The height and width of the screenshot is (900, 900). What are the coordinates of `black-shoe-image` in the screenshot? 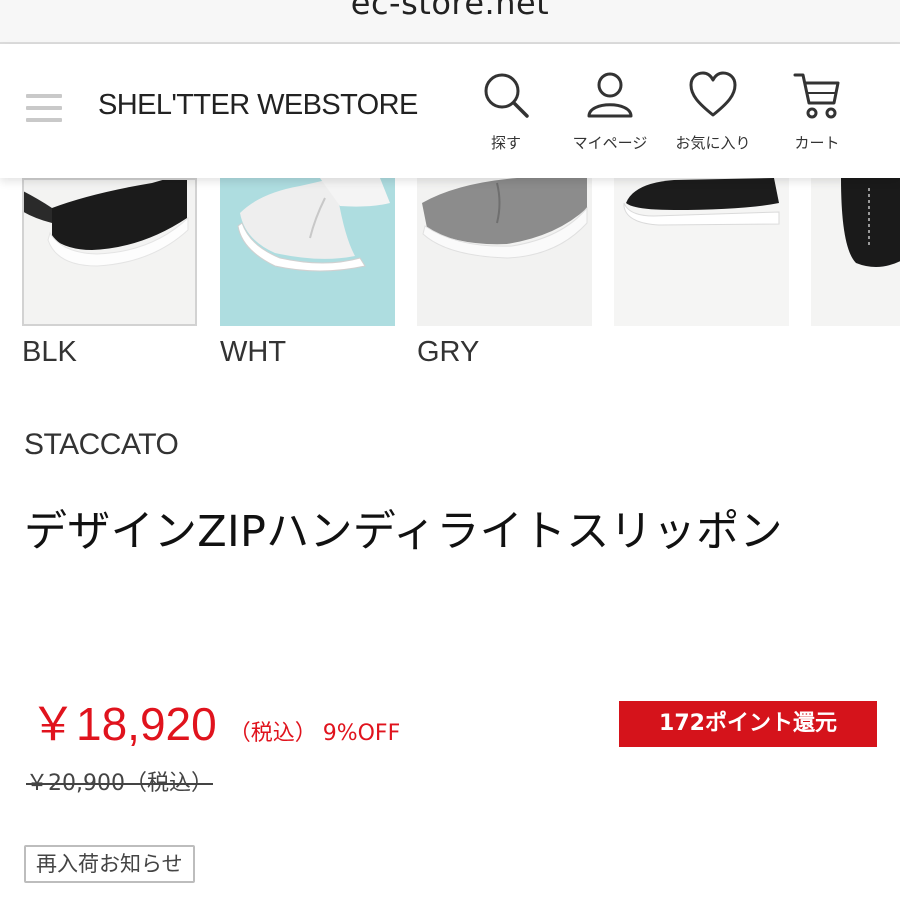 It's located at (109, 252).